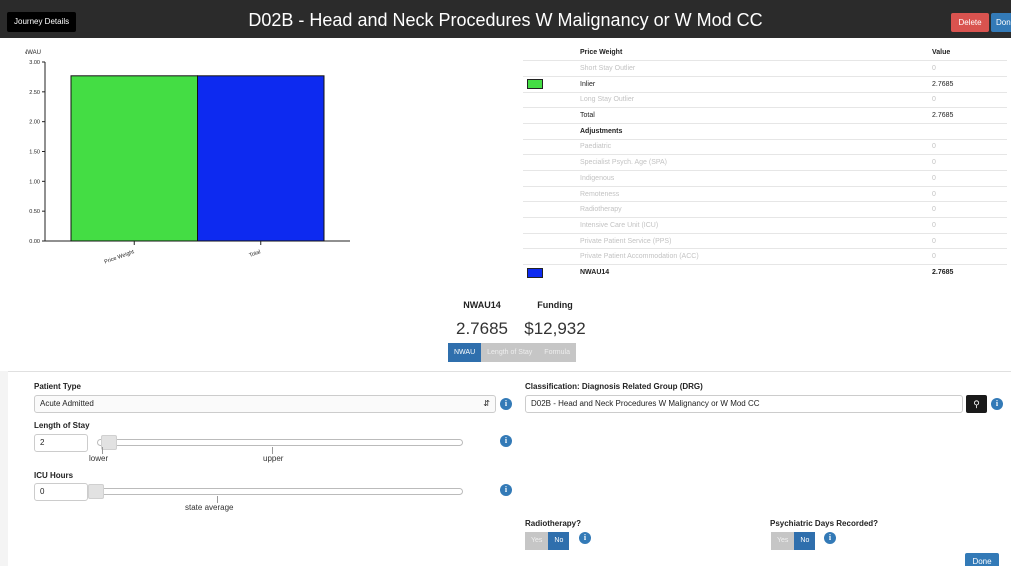 The image size is (1011, 566). Describe the element at coordinates (830, 538) in the screenshot. I see `psych-info-icon: i` at that location.